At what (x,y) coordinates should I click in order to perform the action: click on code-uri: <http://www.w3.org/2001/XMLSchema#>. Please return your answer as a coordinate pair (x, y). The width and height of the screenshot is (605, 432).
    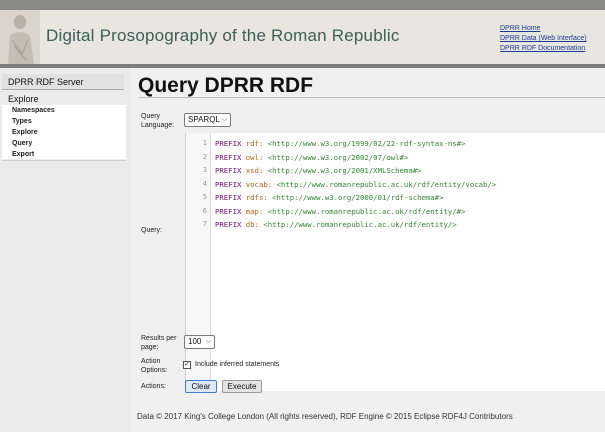
    Looking at the image, I should click on (344, 170).